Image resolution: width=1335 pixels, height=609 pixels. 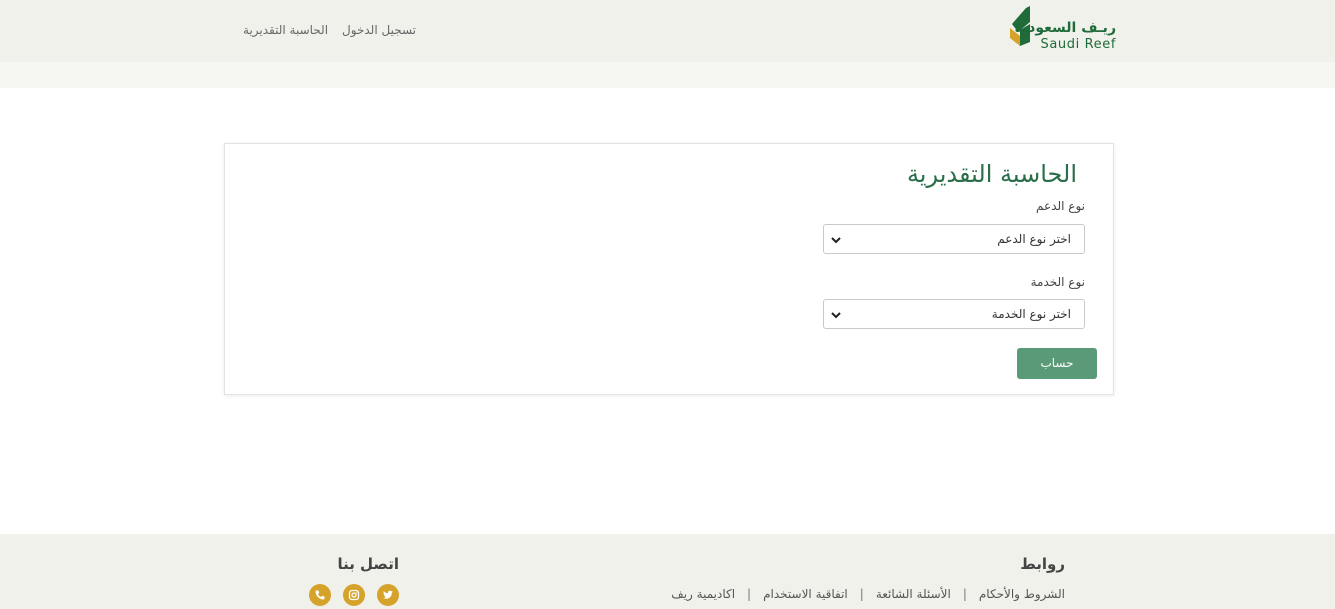 What do you see at coordinates (667, 75) in the screenshot?
I see `sub-header-bar` at bounding box center [667, 75].